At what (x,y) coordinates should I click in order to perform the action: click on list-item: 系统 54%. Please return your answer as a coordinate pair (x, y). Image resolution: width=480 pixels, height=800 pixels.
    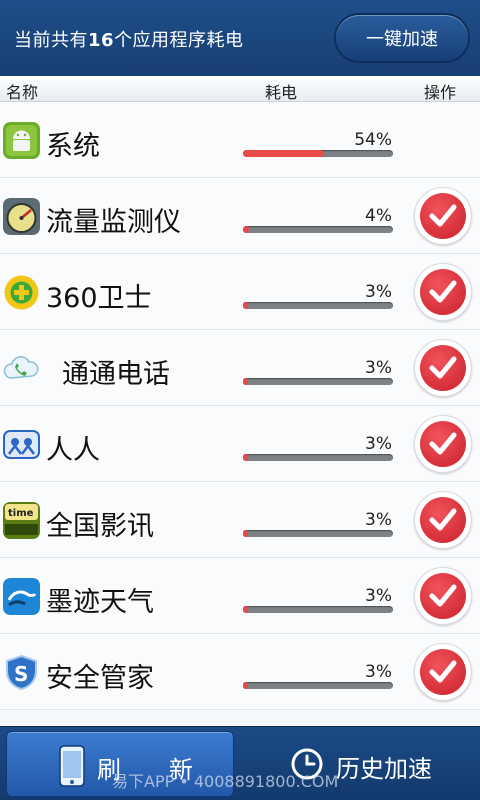
    Looking at the image, I should click on (240, 140).